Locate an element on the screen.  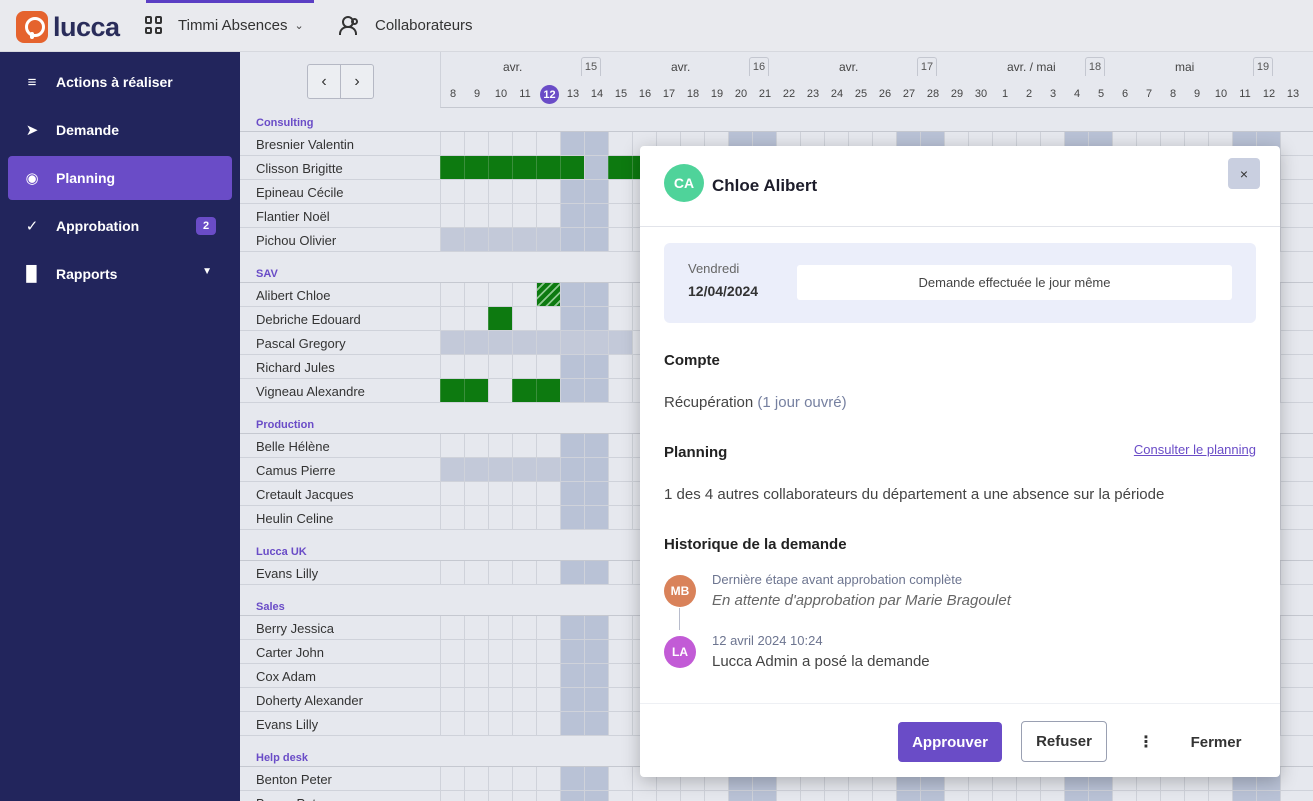
employee-name: Richard Jules is located at coordinates (295, 367).